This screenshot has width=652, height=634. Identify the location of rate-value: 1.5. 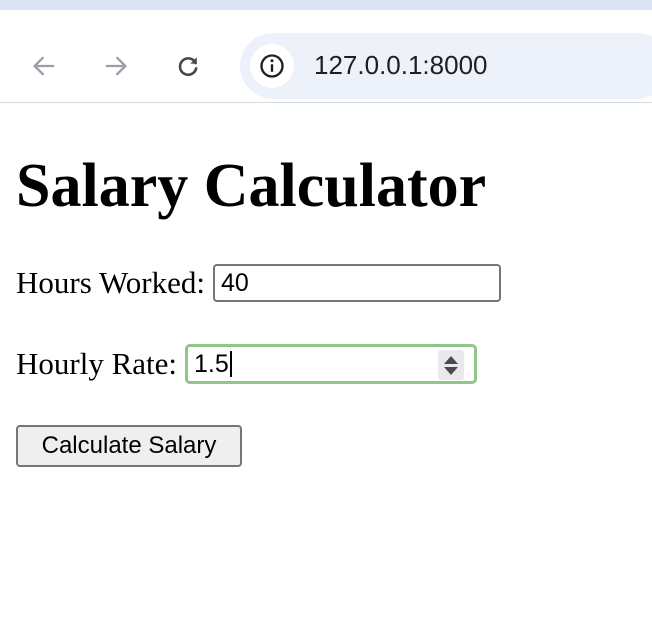
(211, 363).